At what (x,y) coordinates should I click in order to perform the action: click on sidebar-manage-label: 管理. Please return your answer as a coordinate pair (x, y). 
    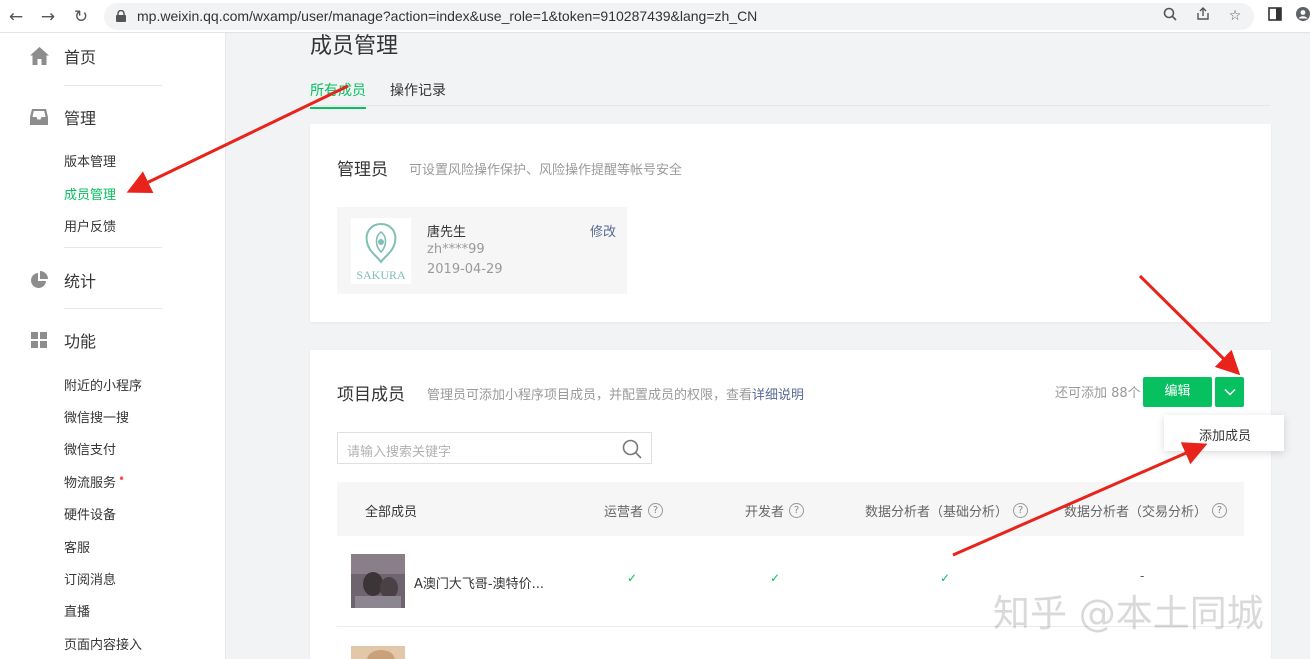
    Looking at the image, I should click on (80, 118).